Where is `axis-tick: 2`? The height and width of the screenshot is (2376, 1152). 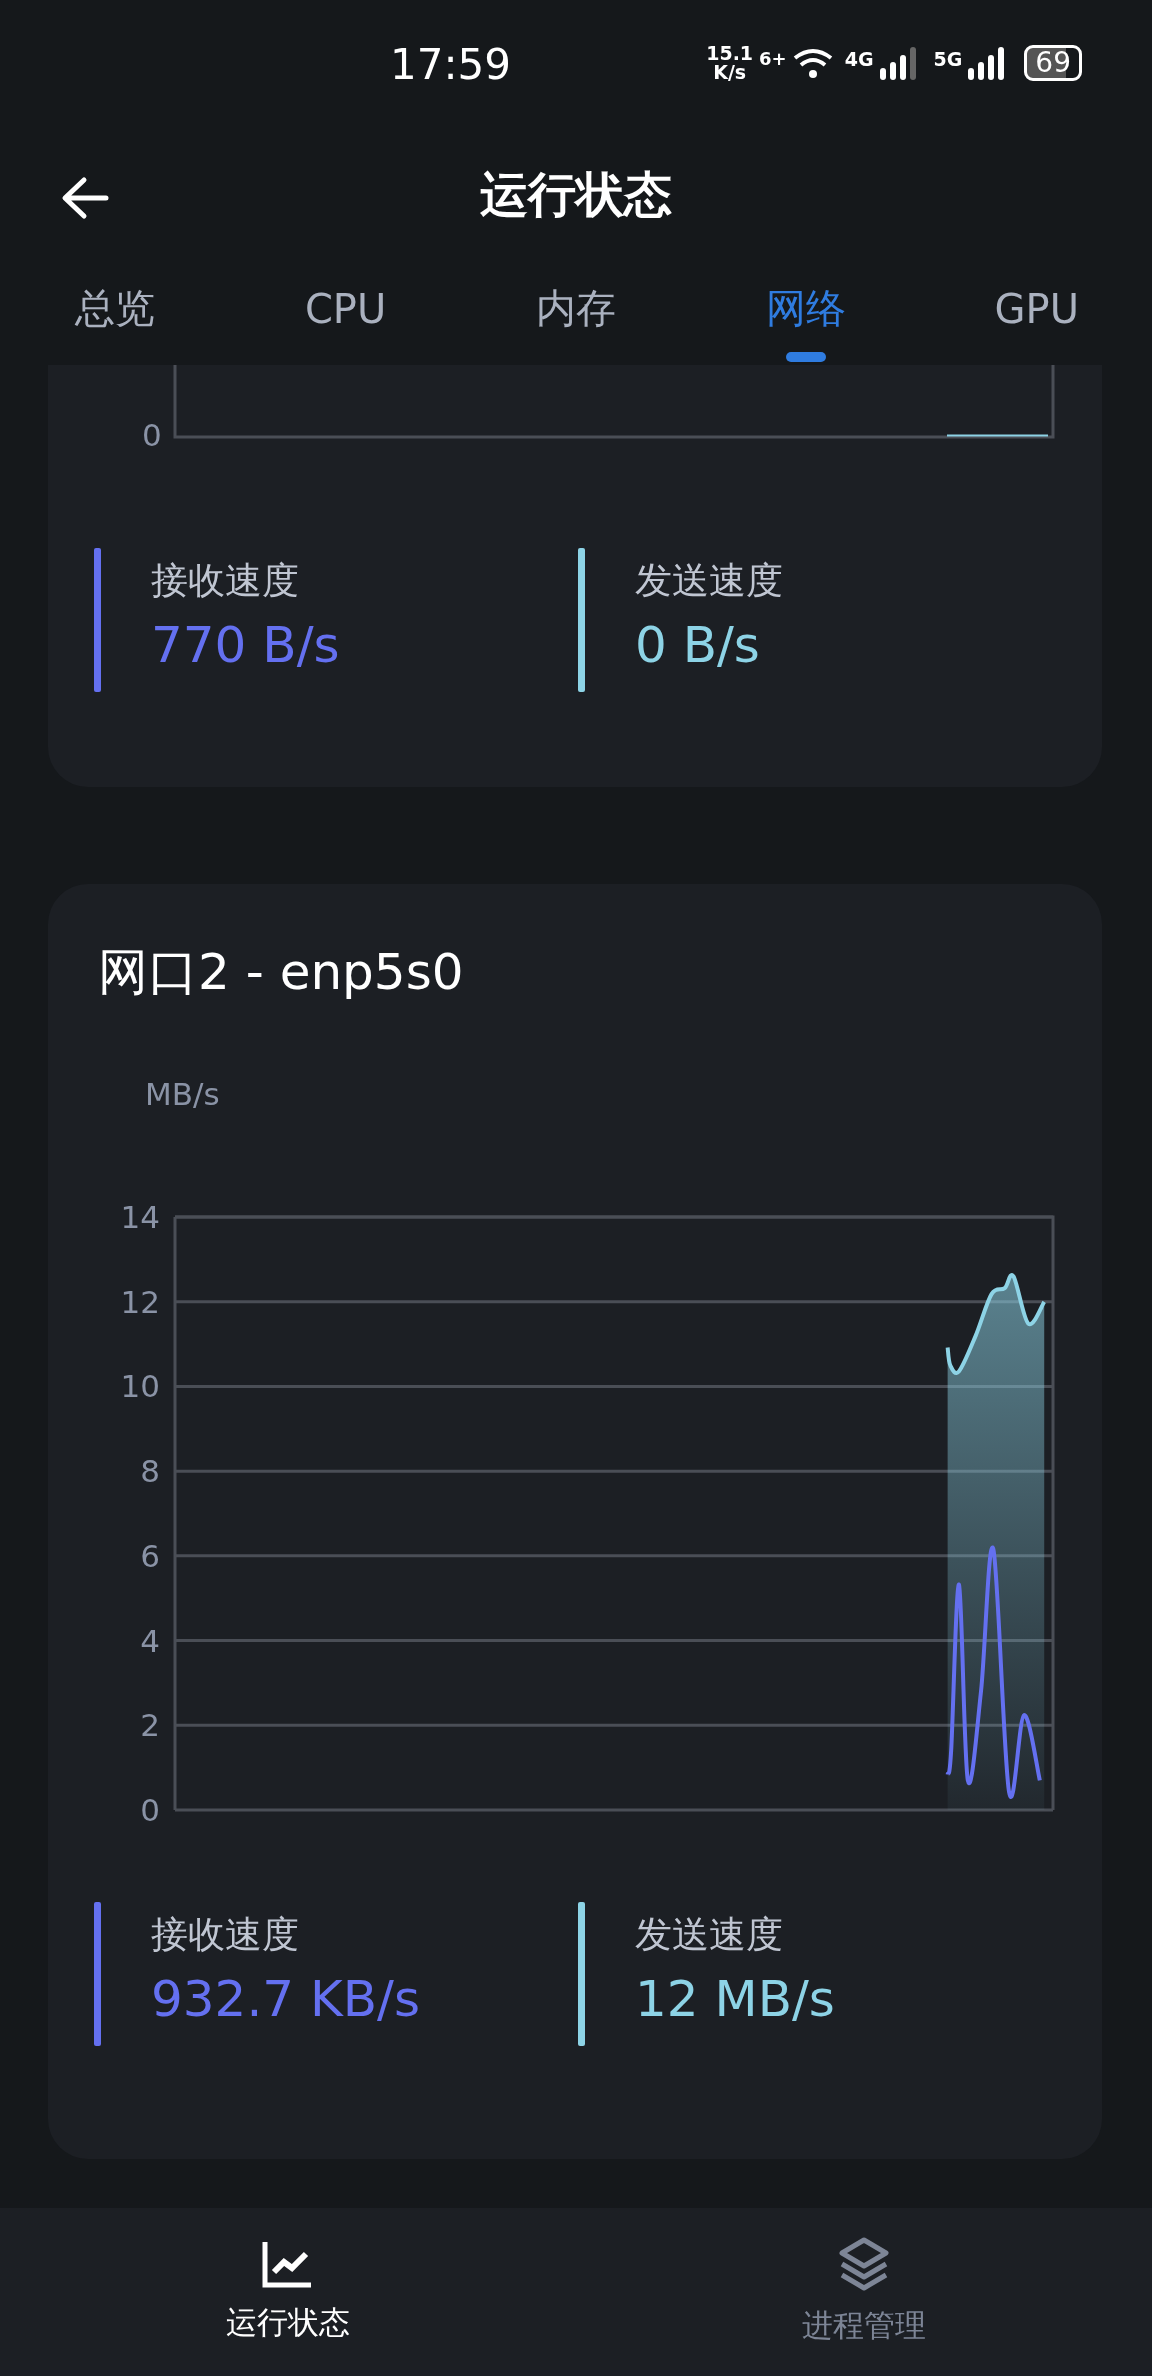 axis-tick: 2 is located at coordinates (150, 1725).